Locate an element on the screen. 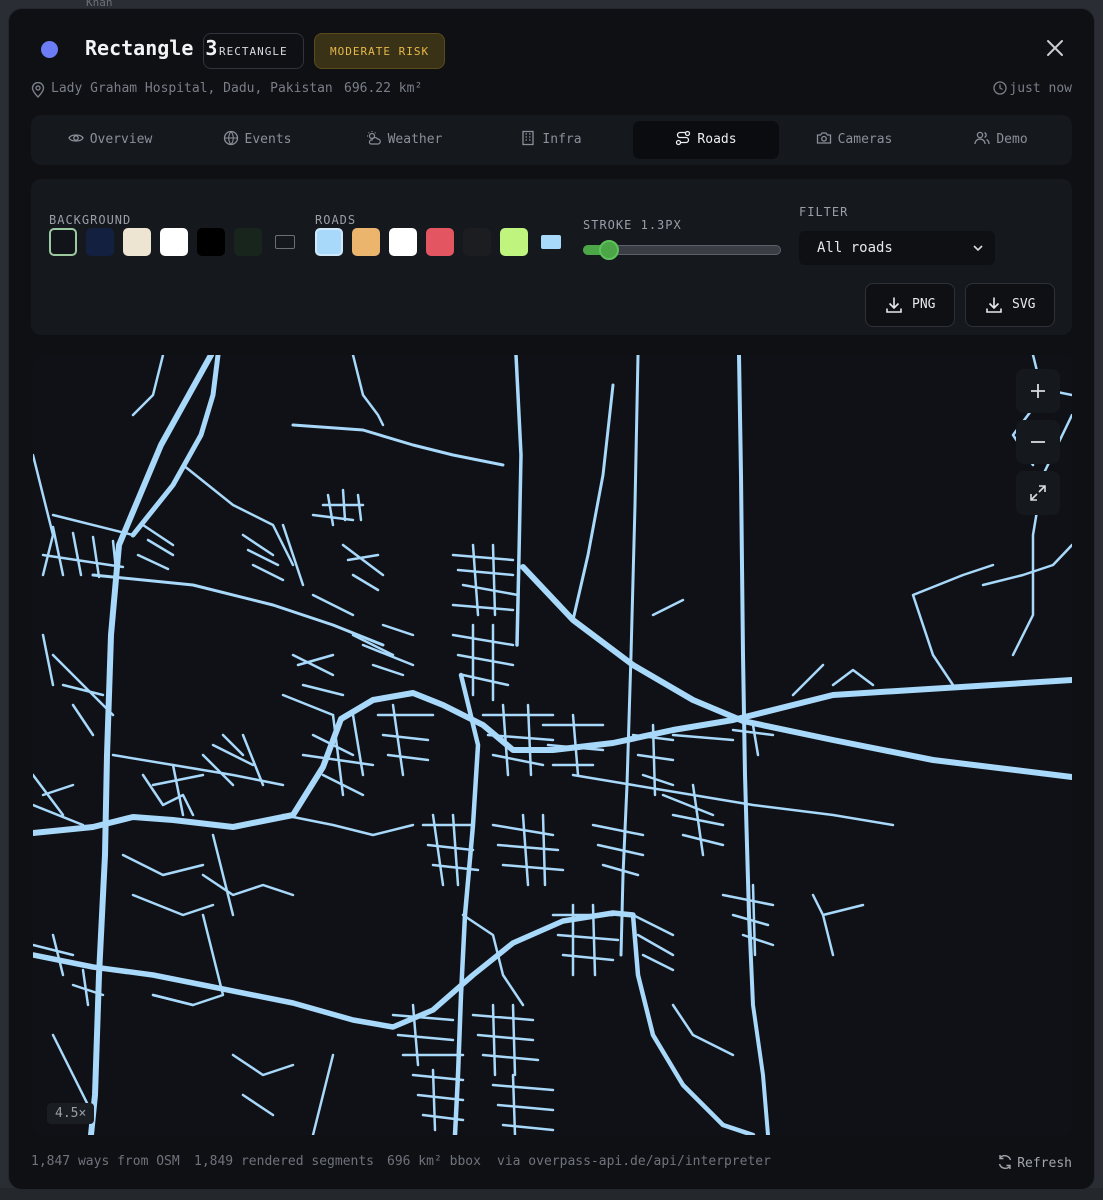 This screenshot has width=1103, height=1200. tab-label: Demo is located at coordinates (1012, 139).